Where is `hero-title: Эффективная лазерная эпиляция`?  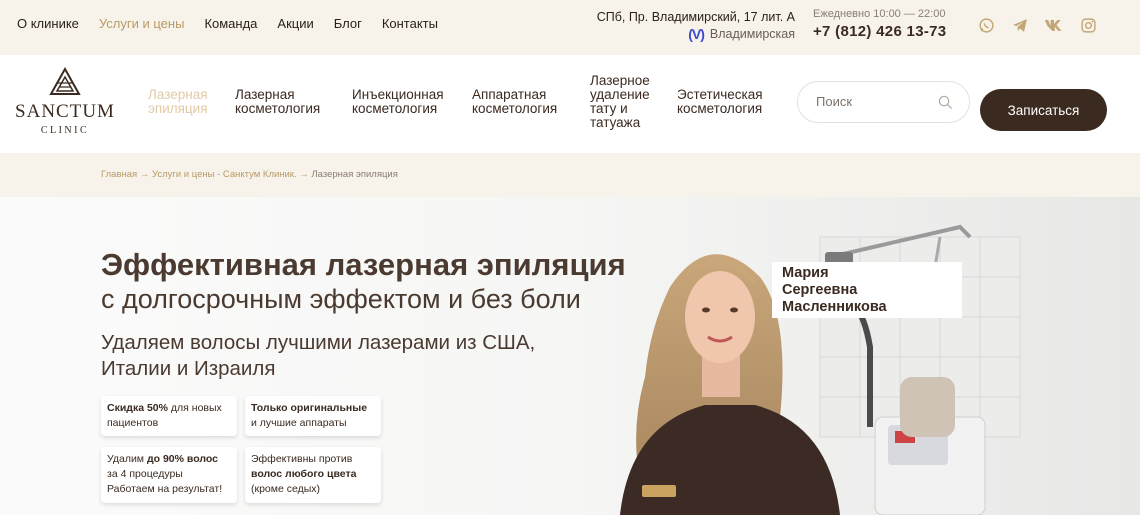
hero-title: Эффективная лазерная эпиляция is located at coordinates (363, 264).